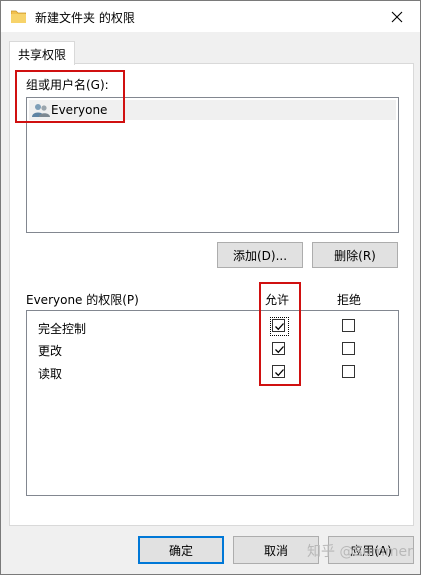  Describe the element at coordinates (50, 374) in the screenshot. I see `permission-name: 读取` at that location.